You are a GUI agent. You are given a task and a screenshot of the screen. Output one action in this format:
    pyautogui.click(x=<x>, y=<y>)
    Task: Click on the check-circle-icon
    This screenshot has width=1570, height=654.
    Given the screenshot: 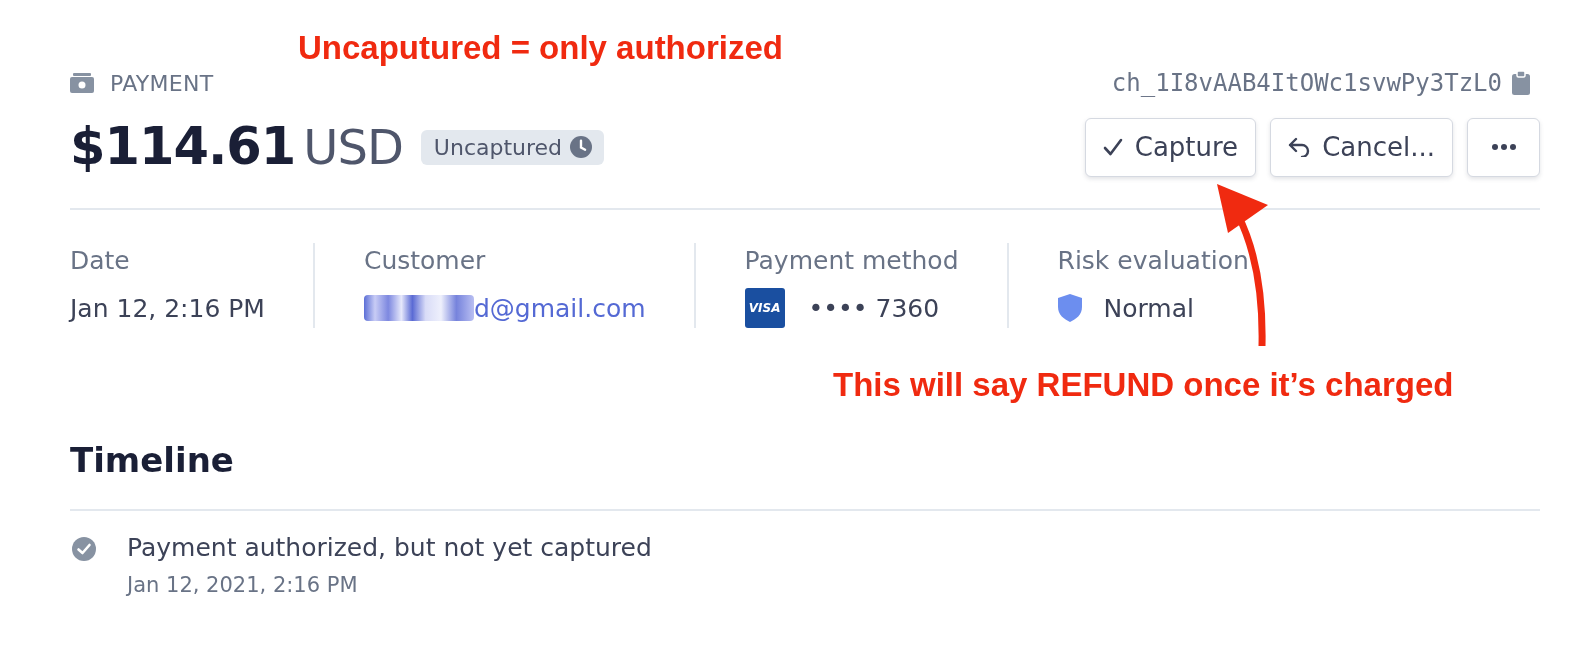 What is the action you would take?
    pyautogui.click(x=84, y=549)
    